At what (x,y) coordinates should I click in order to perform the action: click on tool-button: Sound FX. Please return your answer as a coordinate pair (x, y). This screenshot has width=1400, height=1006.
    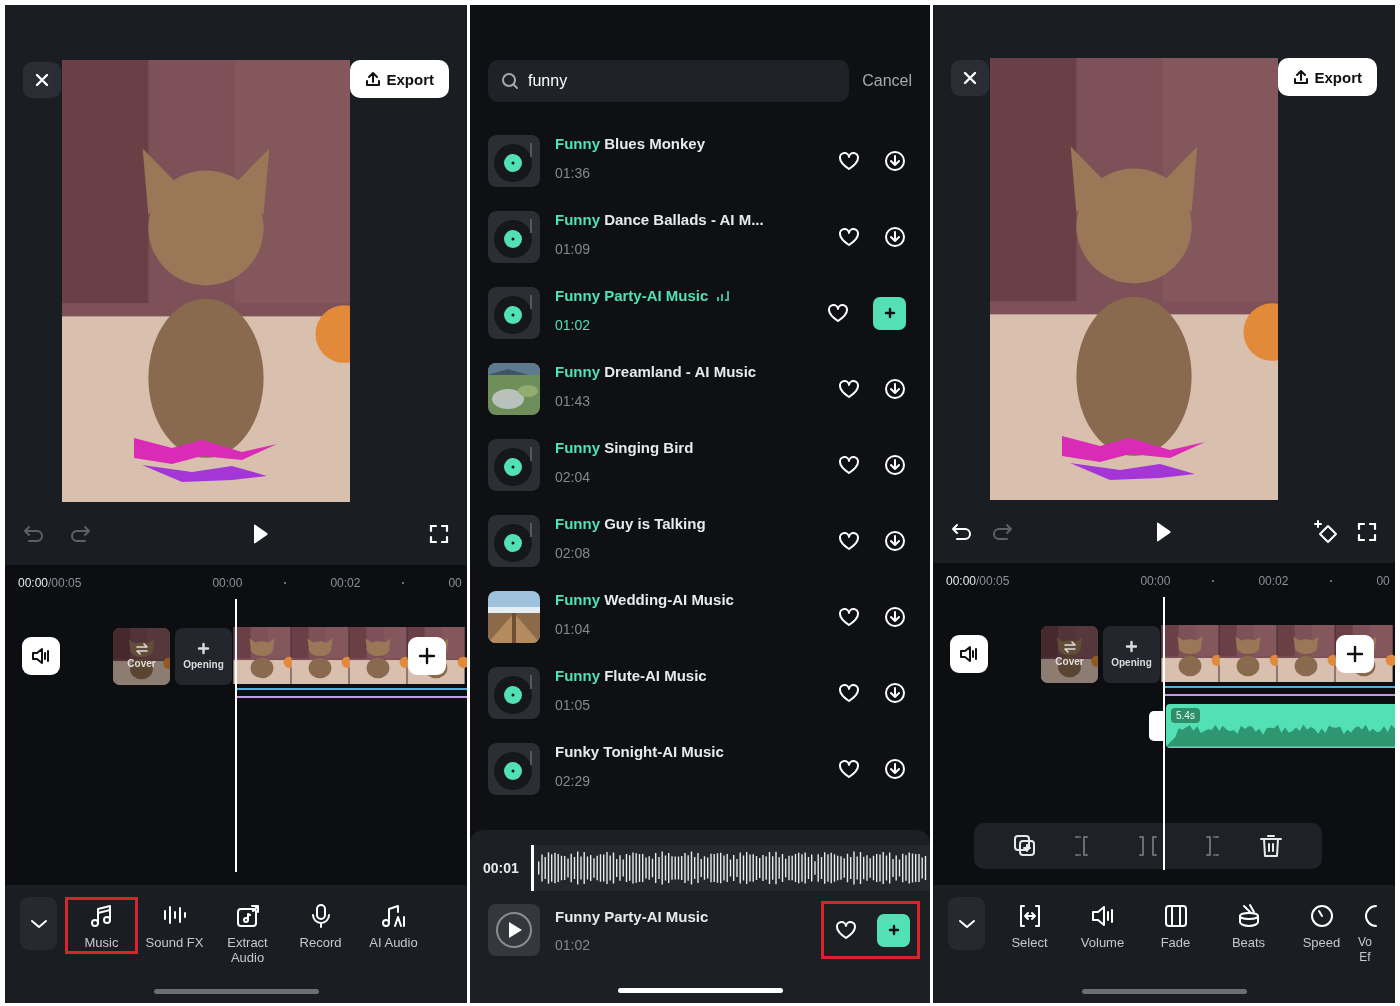
    Looking at the image, I should click on (174, 925).